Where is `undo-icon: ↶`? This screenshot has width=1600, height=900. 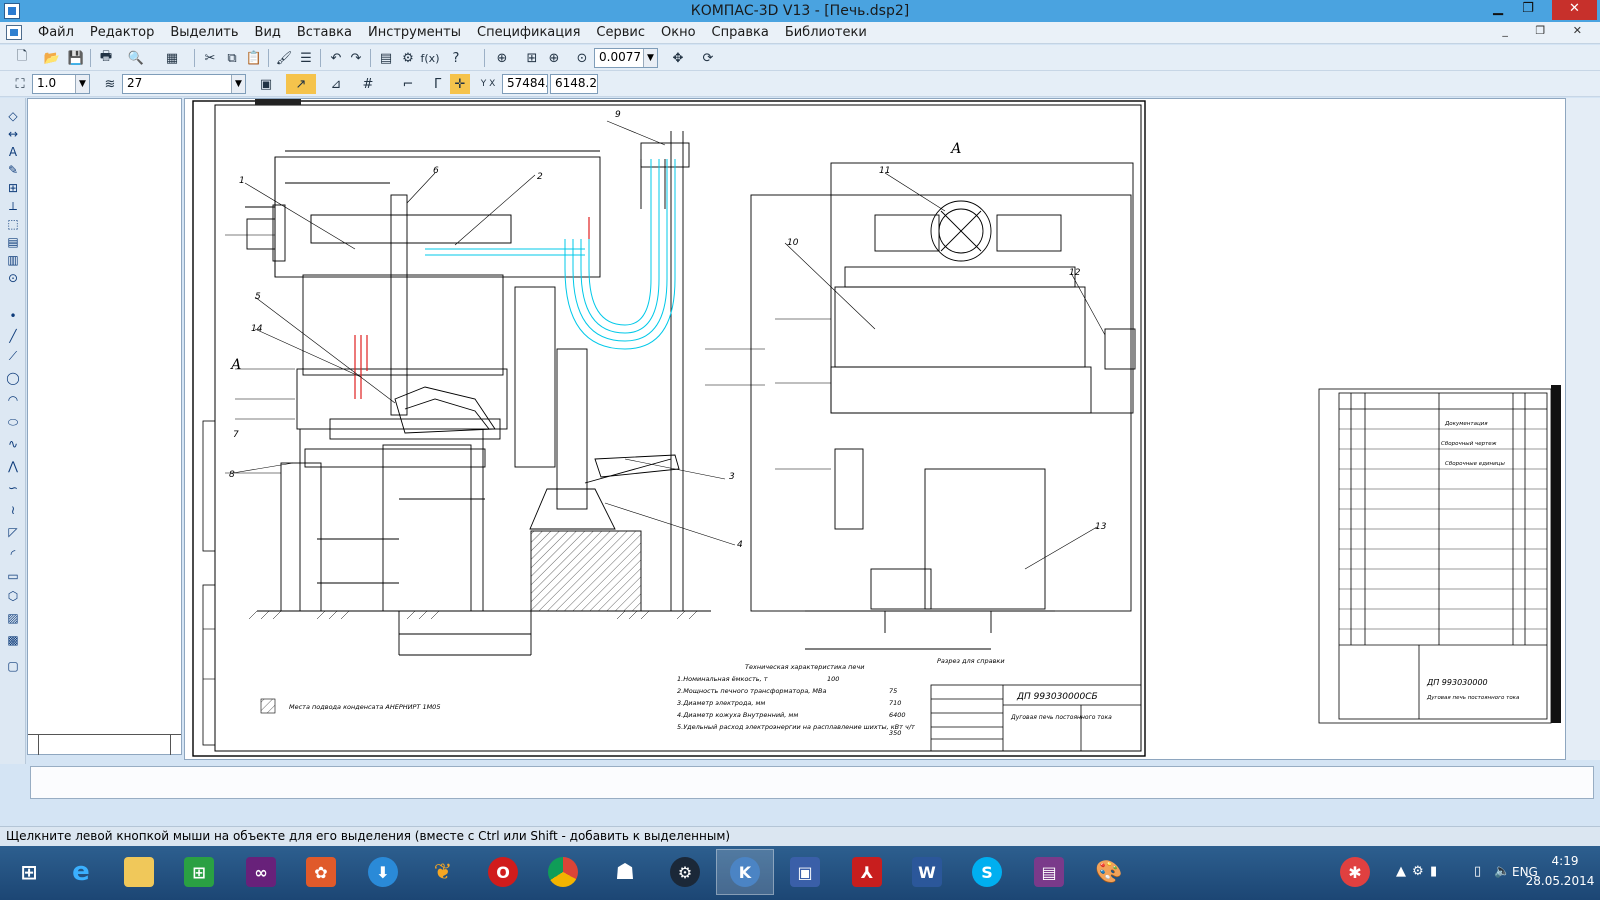
undo-icon: ↶ is located at coordinates (336, 58).